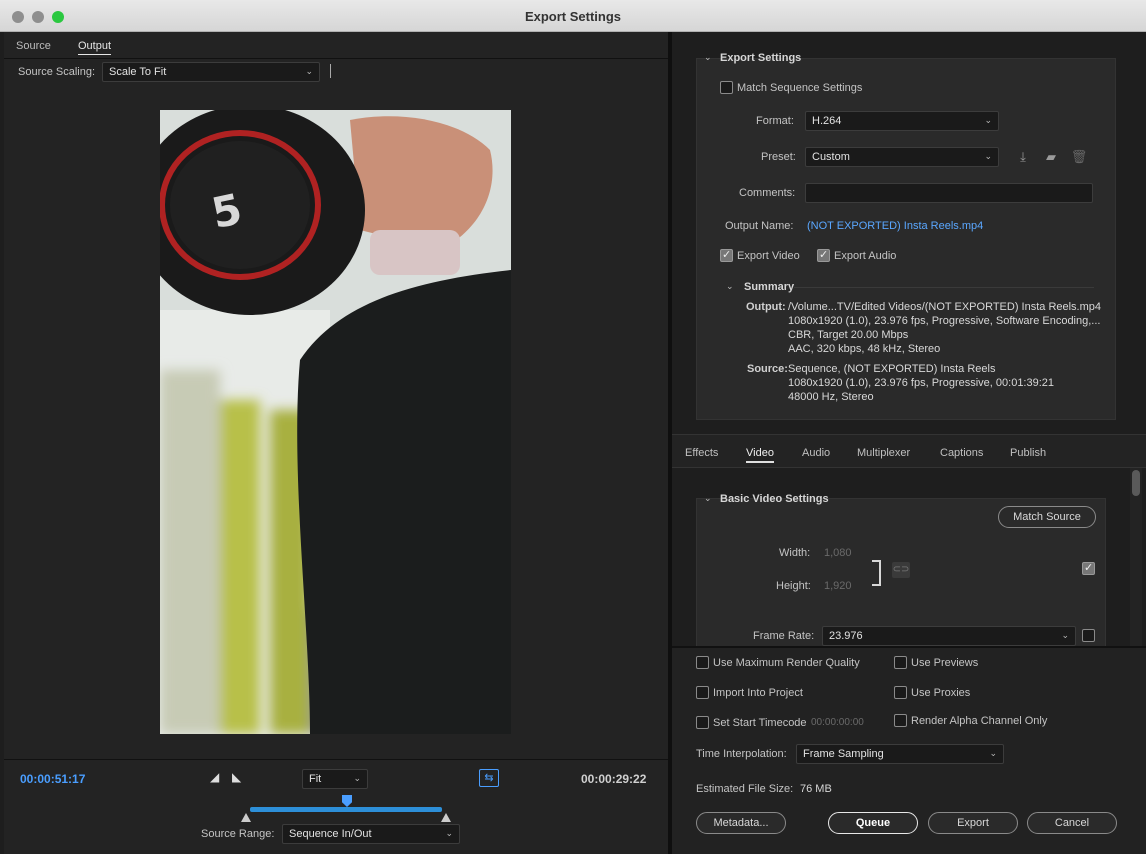 This screenshot has height=854, width=1146. What do you see at coordinates (1023, 157) in the screenshot?
I see `import-preset-icon: ⤓` at bounding box center [1023, 157].